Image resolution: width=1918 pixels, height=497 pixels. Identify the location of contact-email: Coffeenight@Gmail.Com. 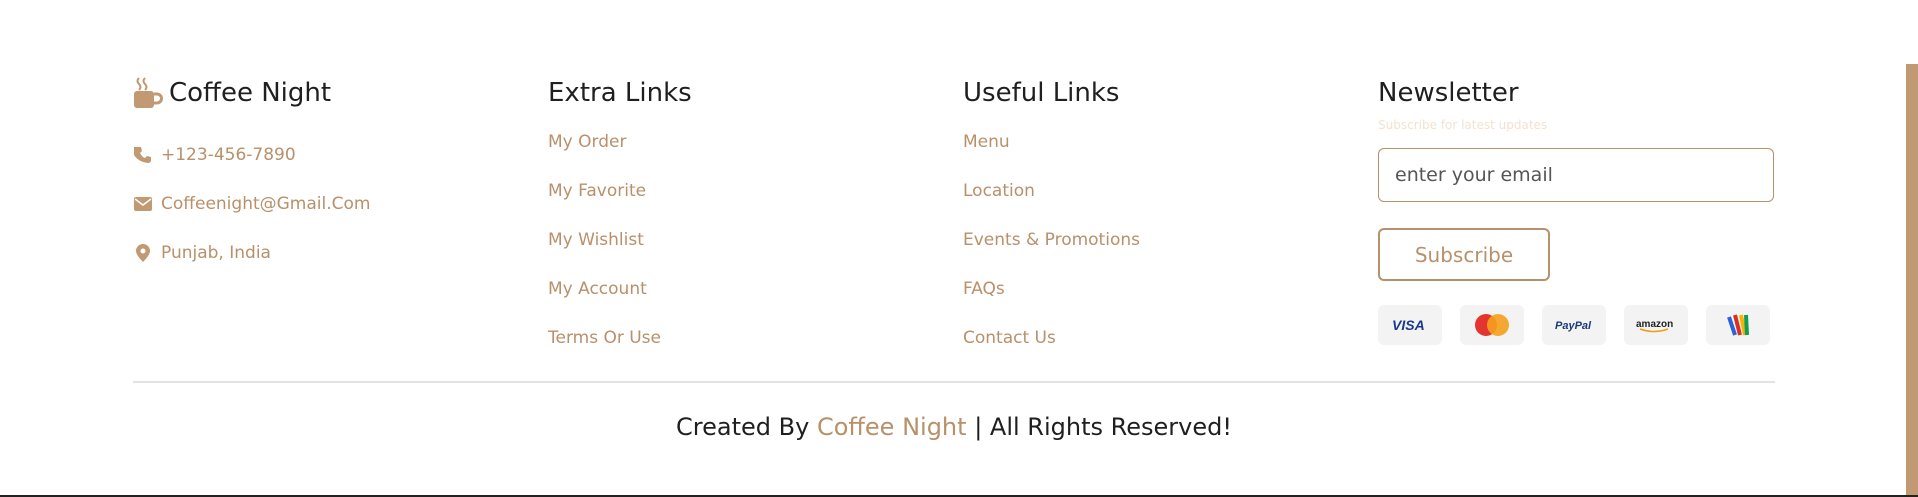
(340, 203).